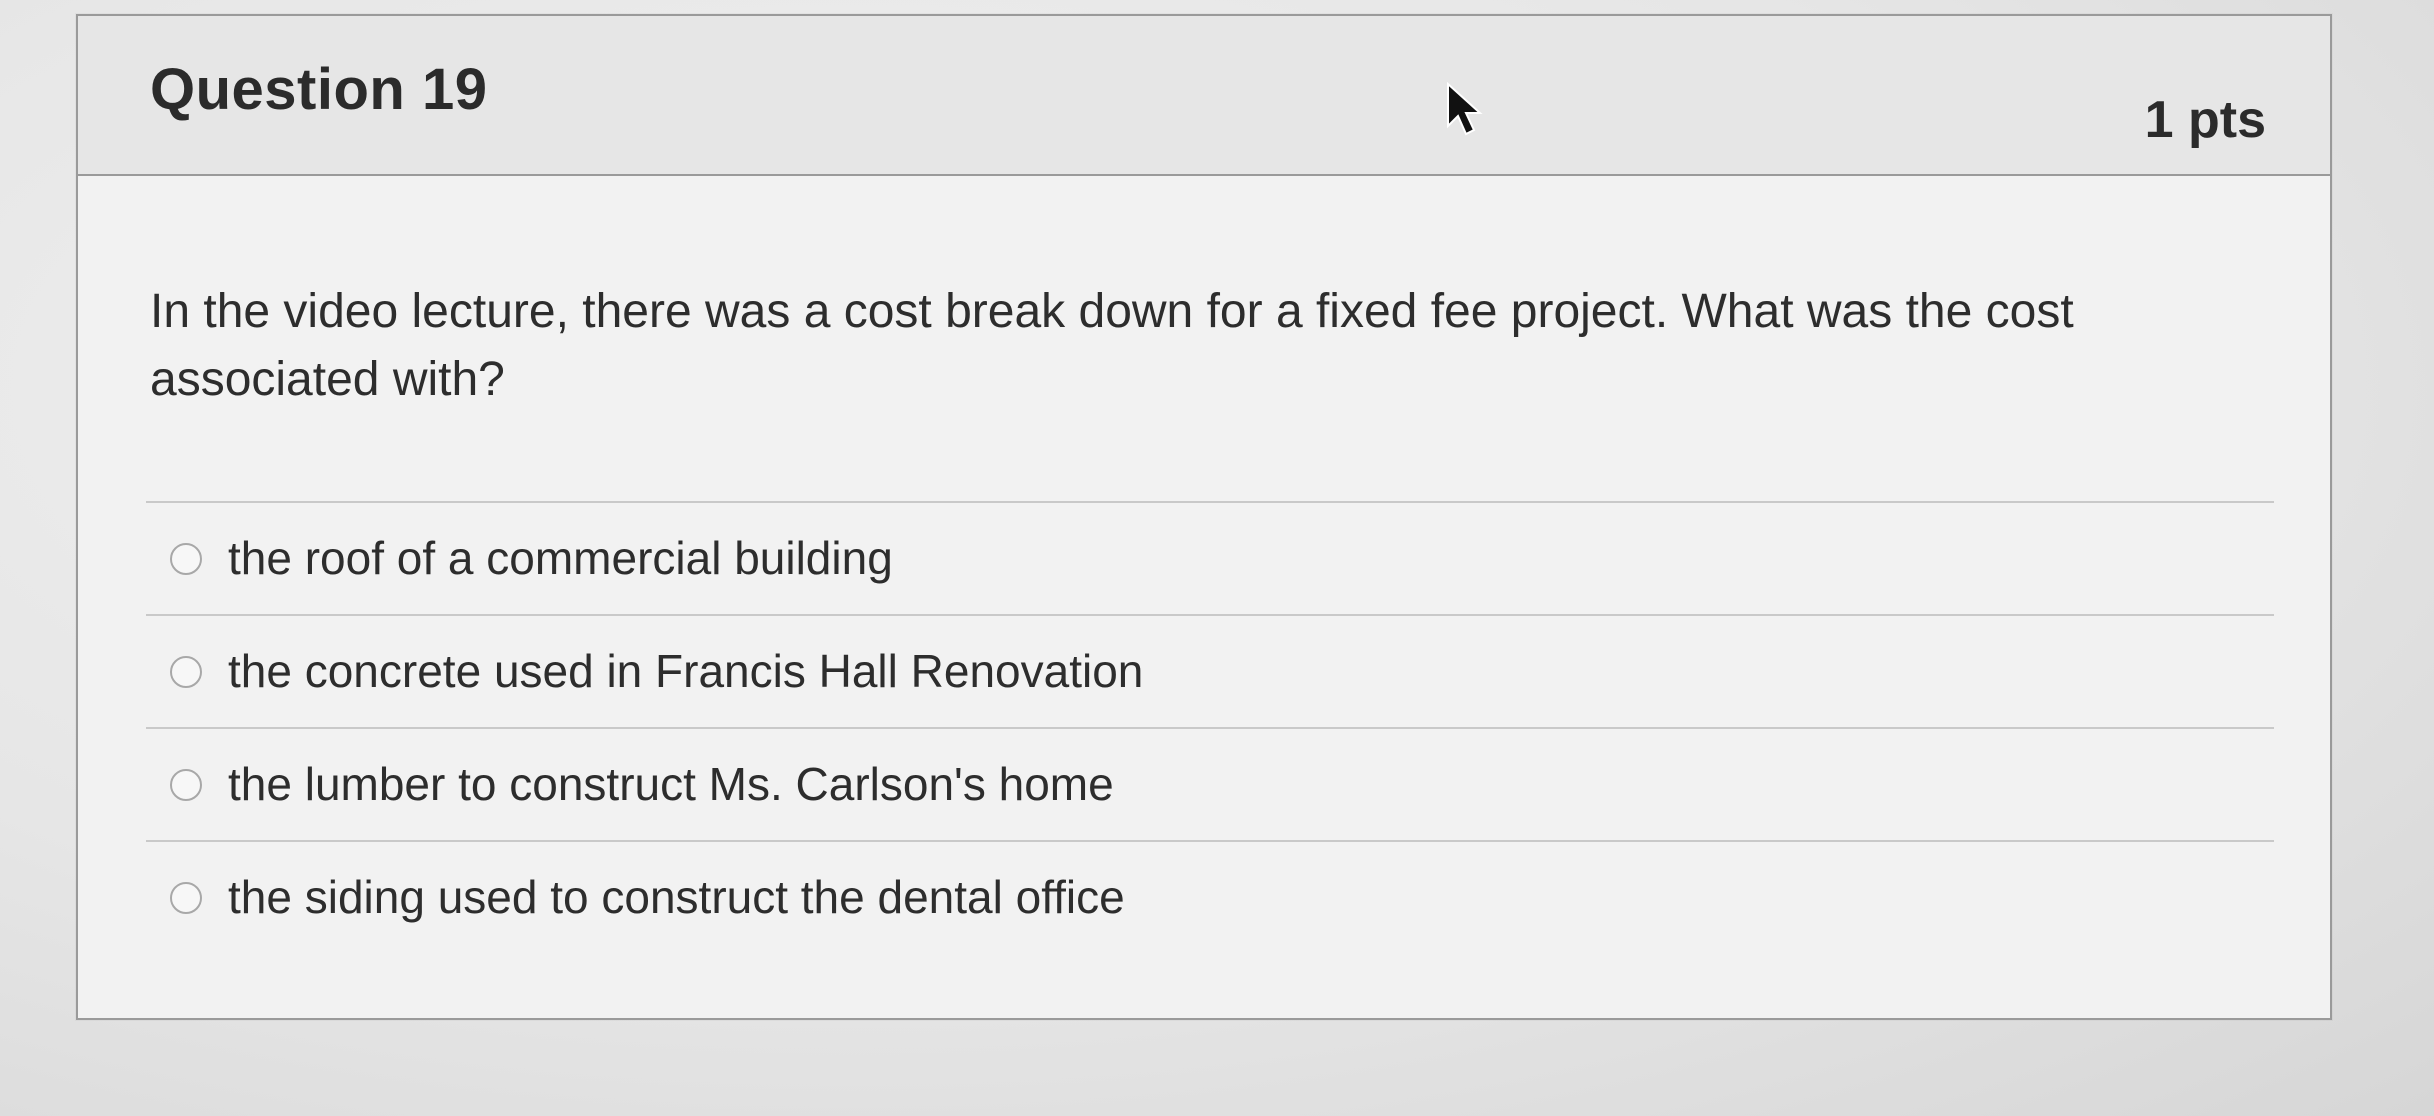  What do you see at coordinates (1204, 96) in the screenshot?
I see `question-header: Question 19 1 pts` at bounding box center [1204, 96].